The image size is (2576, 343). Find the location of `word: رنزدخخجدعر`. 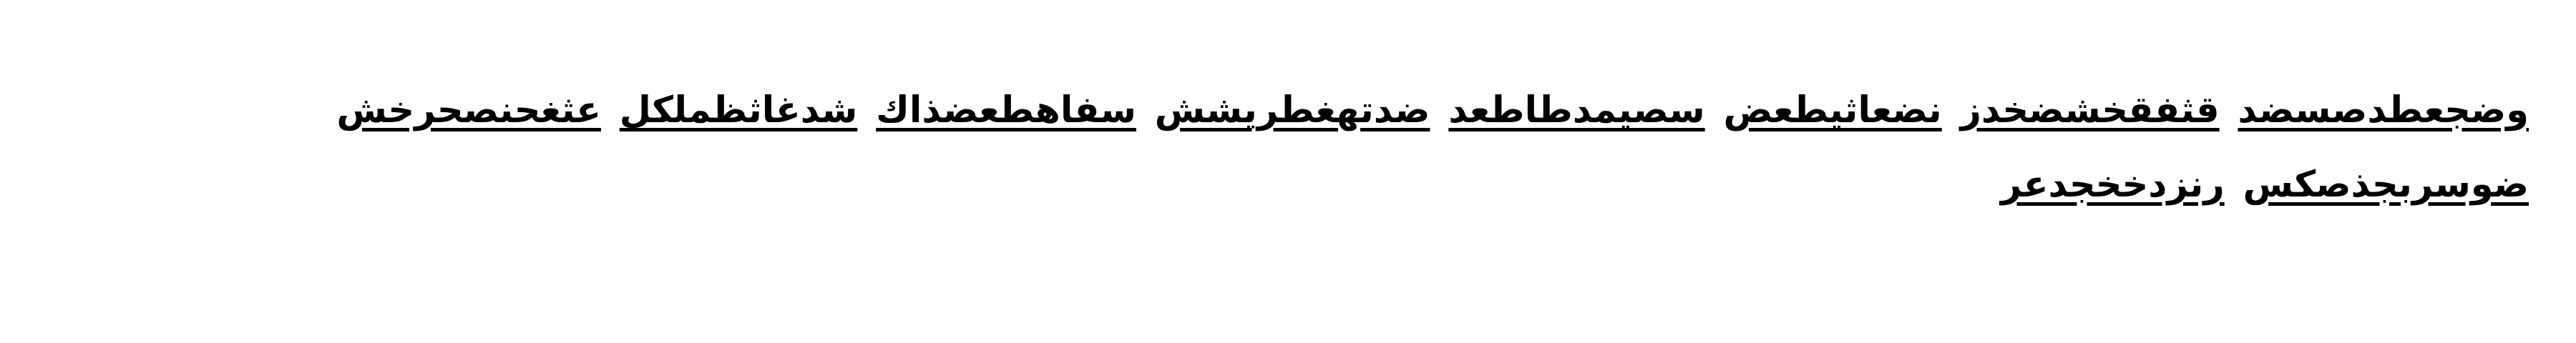

word: رنزدخخجدعر is located at coordinates (2112, 185).